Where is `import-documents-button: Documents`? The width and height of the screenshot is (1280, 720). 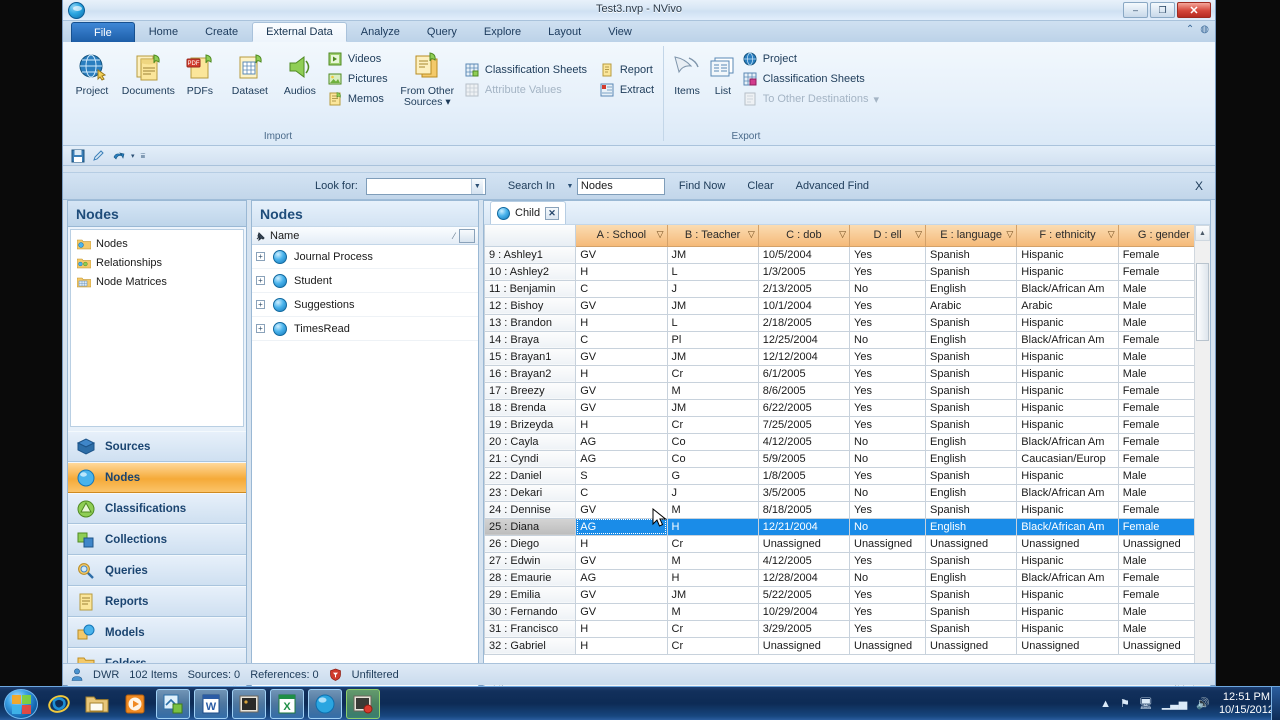 import-documents-button: Documents is located at coordinates (148, 72).